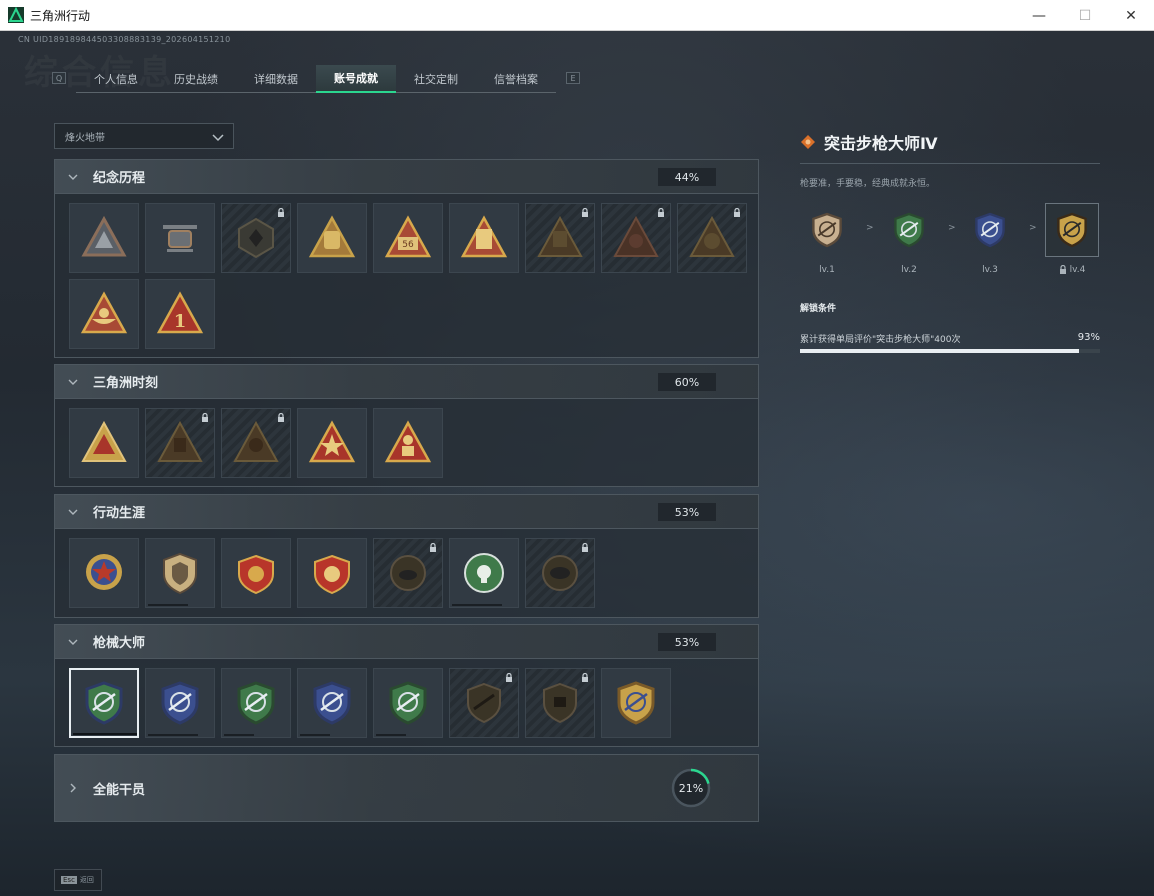 This screenshot has width=1154, height=896. Describe the element at coordinates (73, 788) in the screenshot. I see `chevron-right-icon` at that location.